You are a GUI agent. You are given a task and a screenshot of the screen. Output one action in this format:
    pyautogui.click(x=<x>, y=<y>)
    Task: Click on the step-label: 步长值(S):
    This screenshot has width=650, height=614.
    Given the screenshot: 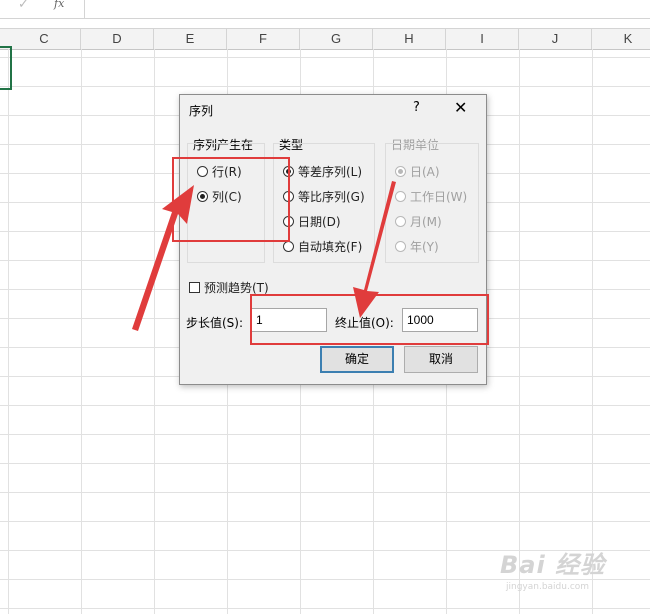 What is the action you would take?
    pyautogui.click(x=215, y=323)
    